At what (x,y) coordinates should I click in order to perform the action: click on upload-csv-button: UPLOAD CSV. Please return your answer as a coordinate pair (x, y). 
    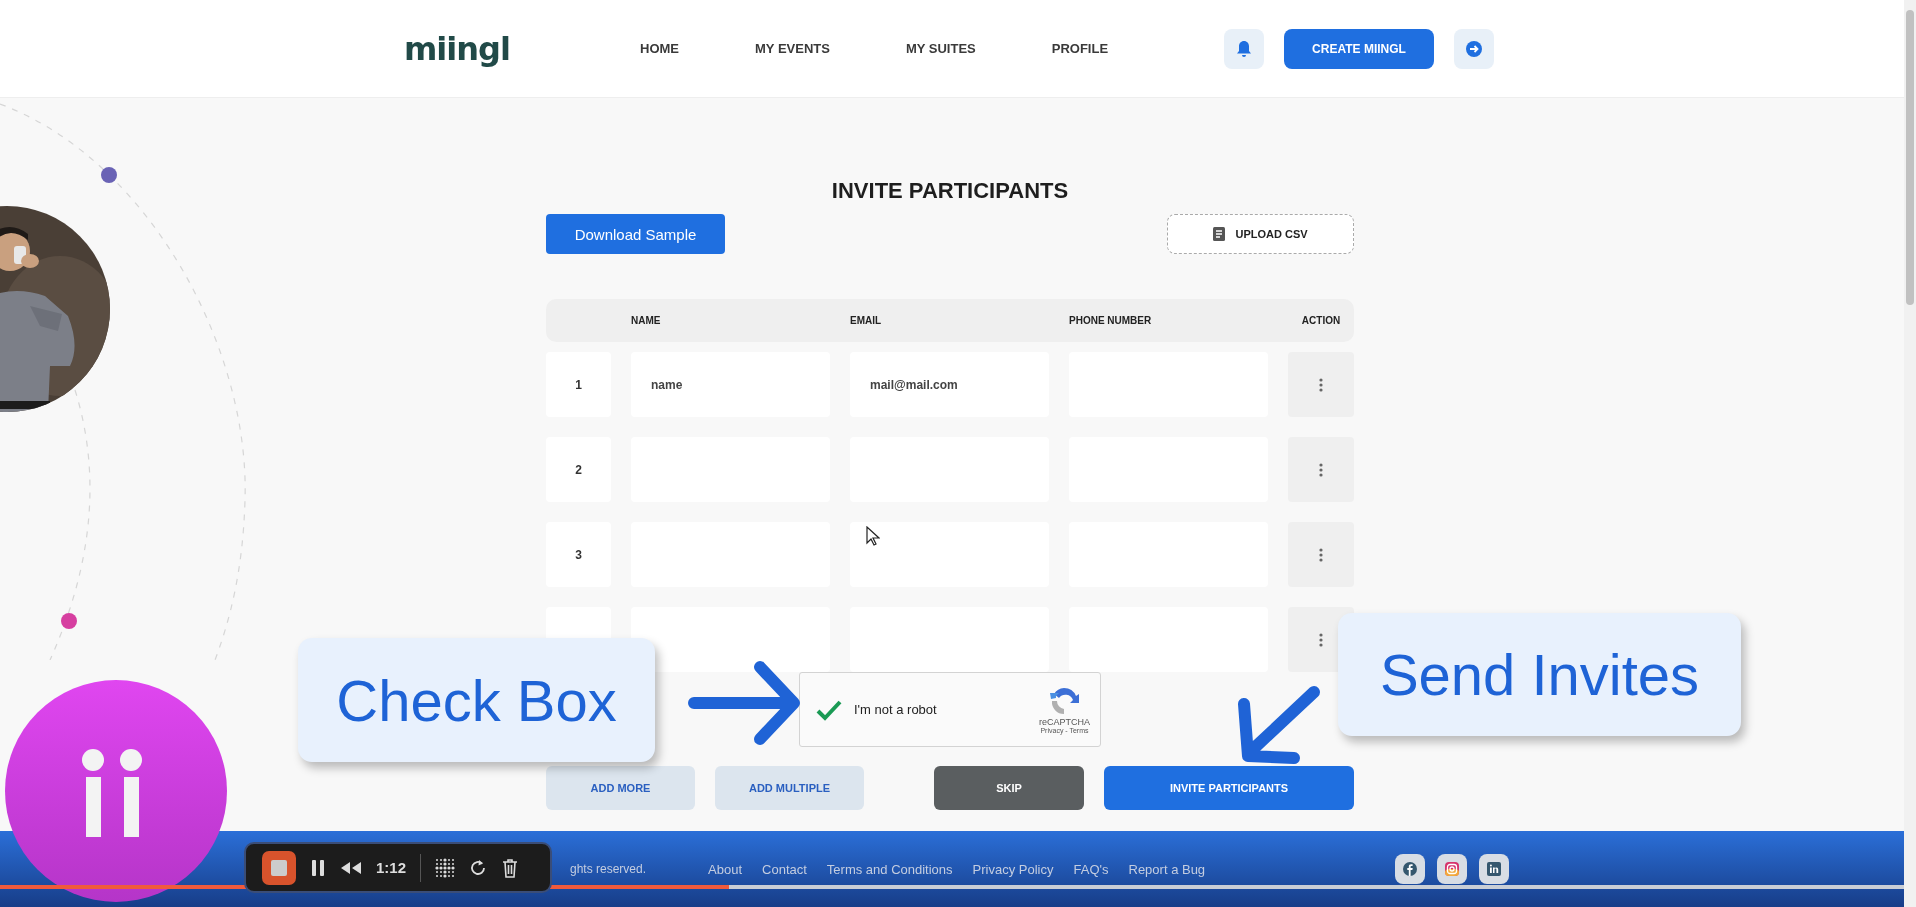
    Looking at the image, I should click on (1260, 234).